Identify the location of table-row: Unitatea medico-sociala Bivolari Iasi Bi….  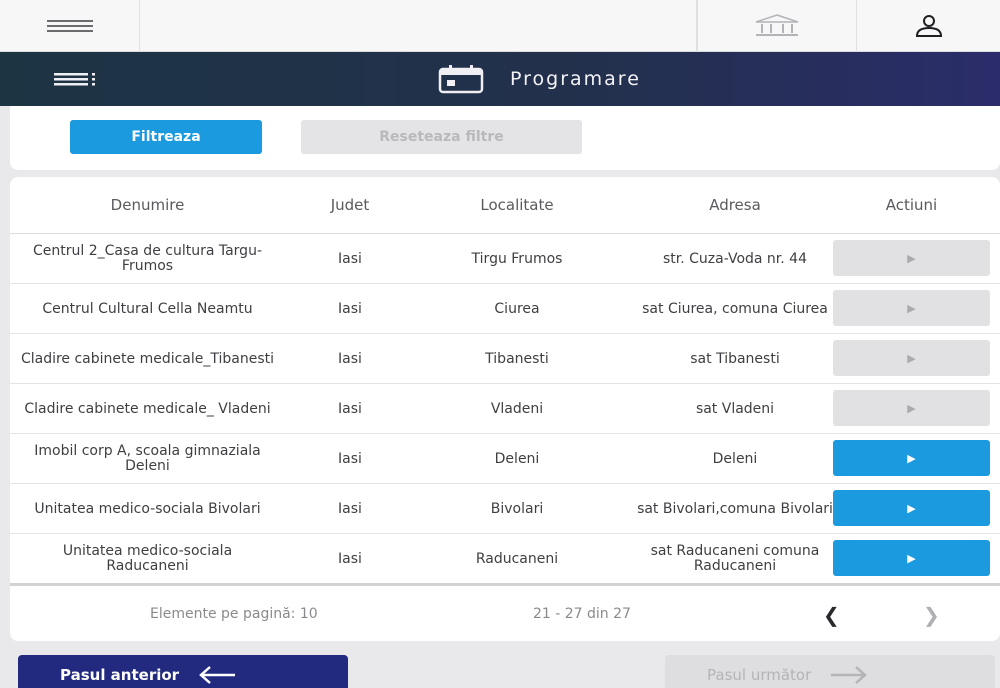
(505, 509).